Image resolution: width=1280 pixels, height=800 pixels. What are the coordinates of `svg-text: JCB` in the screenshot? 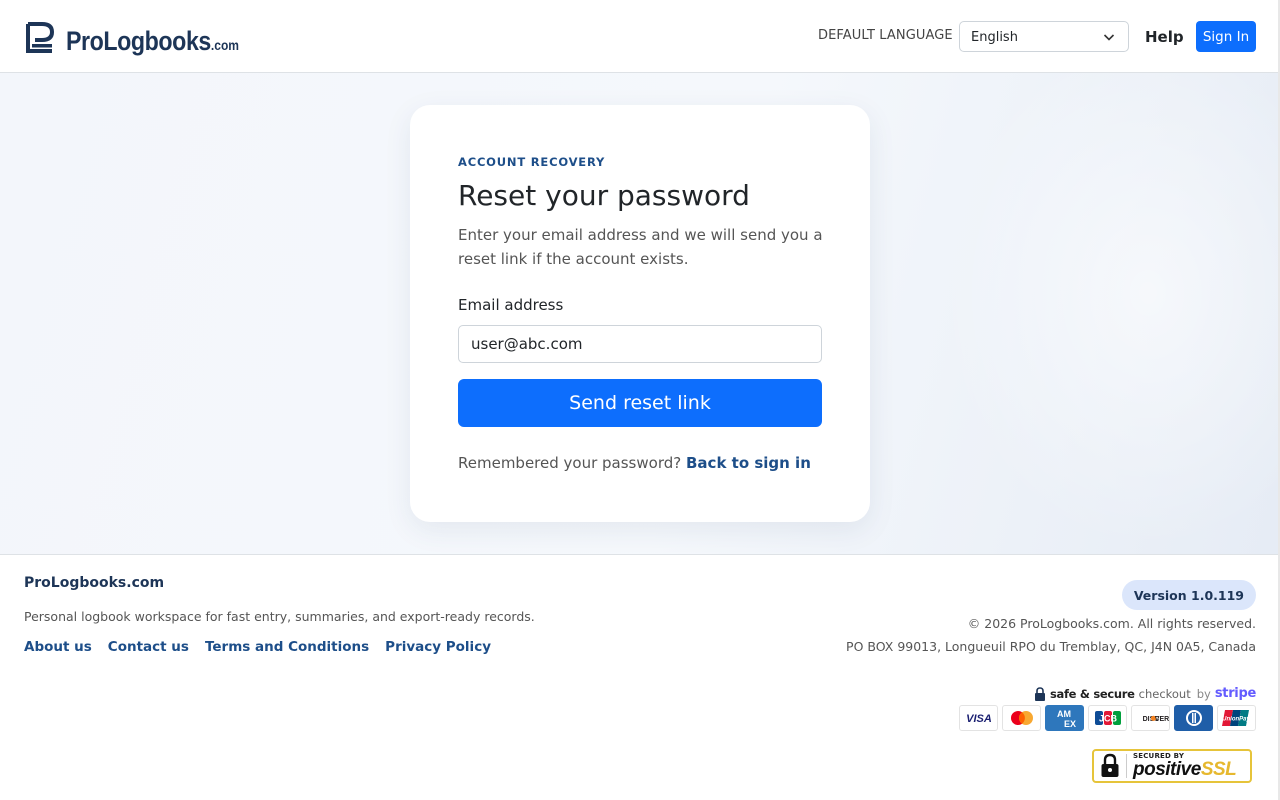 It's located at (1107, 719).